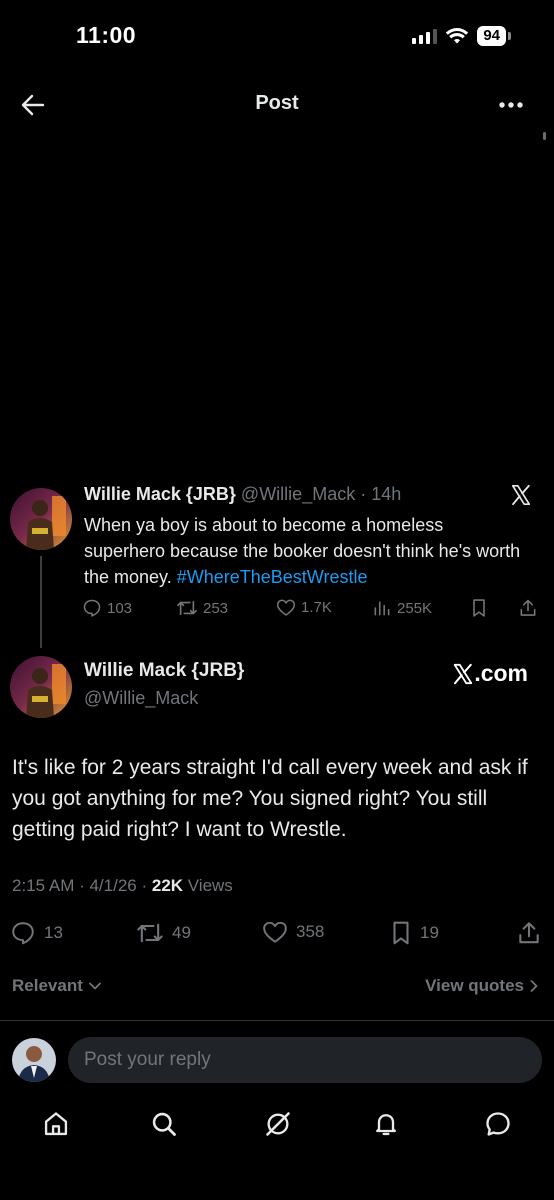 The height and width of the screenshot is (1200, 554). I want to click on quoted-post-header: Willie Mack {JRB} @Willie_Mack · 14h, so click(242, 494).